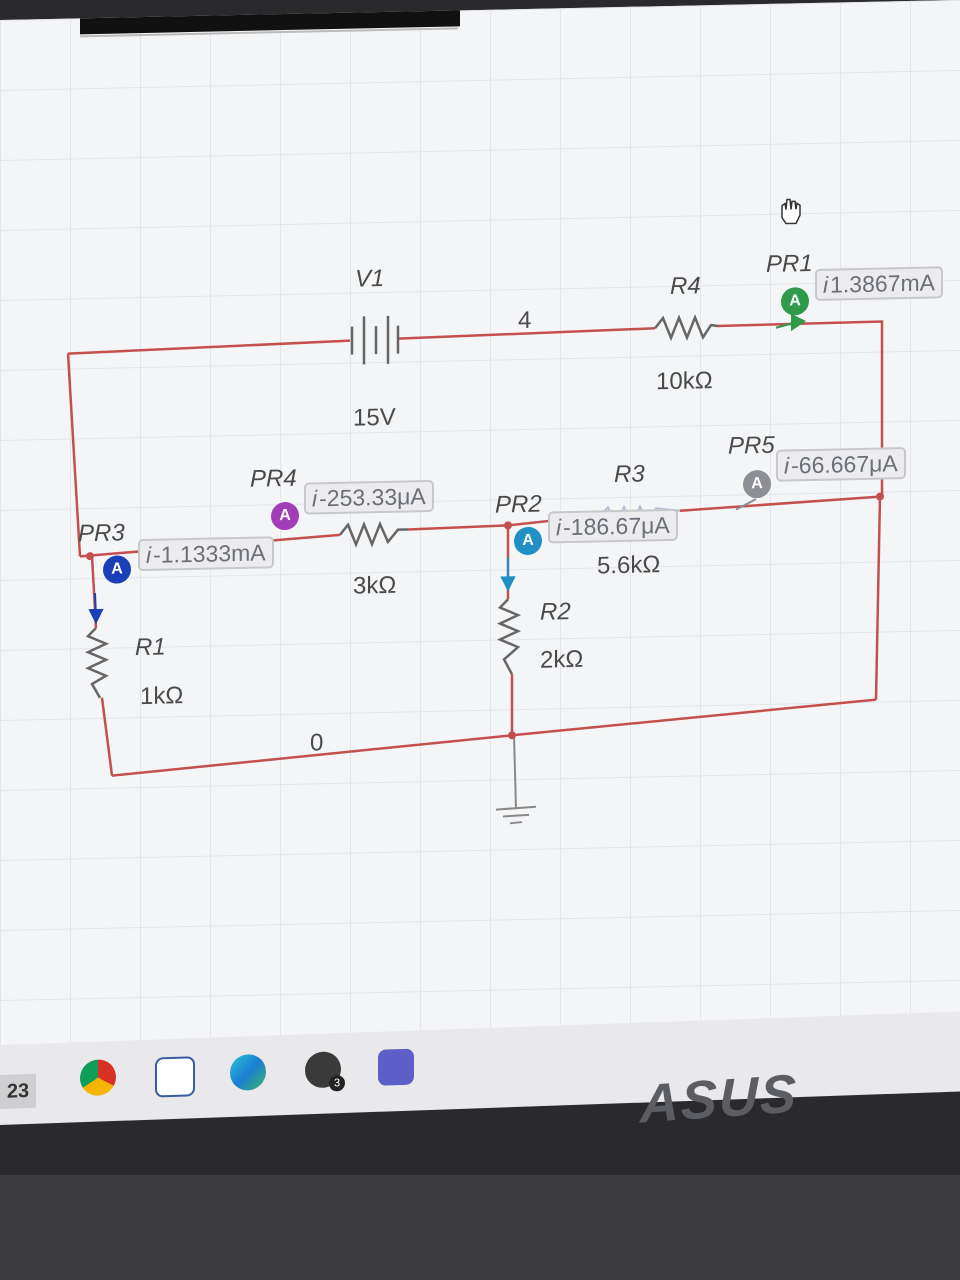 Image resolution: width=960 pixels, height=1280 pixels. I want to click on probe-pr3-name: PR3, so click(101, 533).